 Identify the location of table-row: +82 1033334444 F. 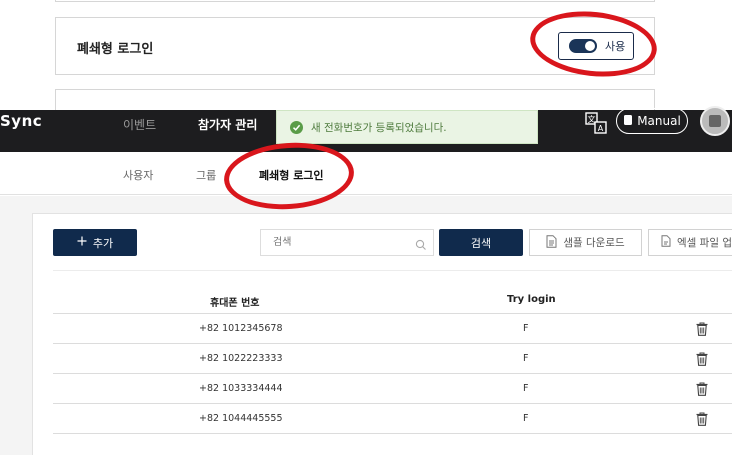
(392, 388).